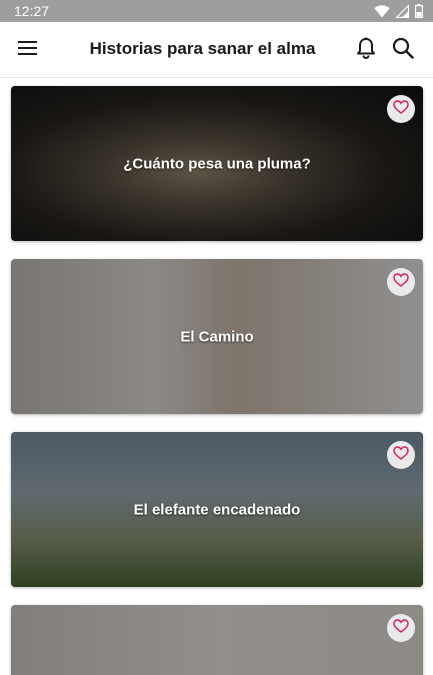 This screenshot has height=675, width=433. I want to click on status-bar: 12:27, so click(216, 11).